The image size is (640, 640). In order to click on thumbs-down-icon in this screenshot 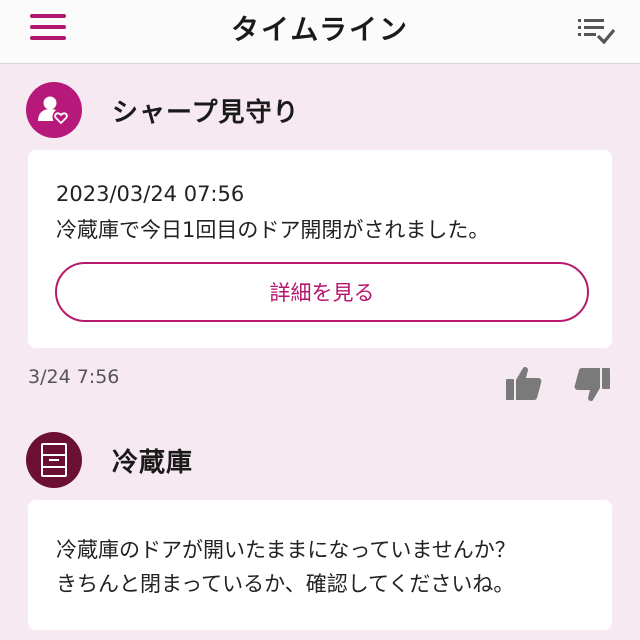, I will do `click(592, 384)`.